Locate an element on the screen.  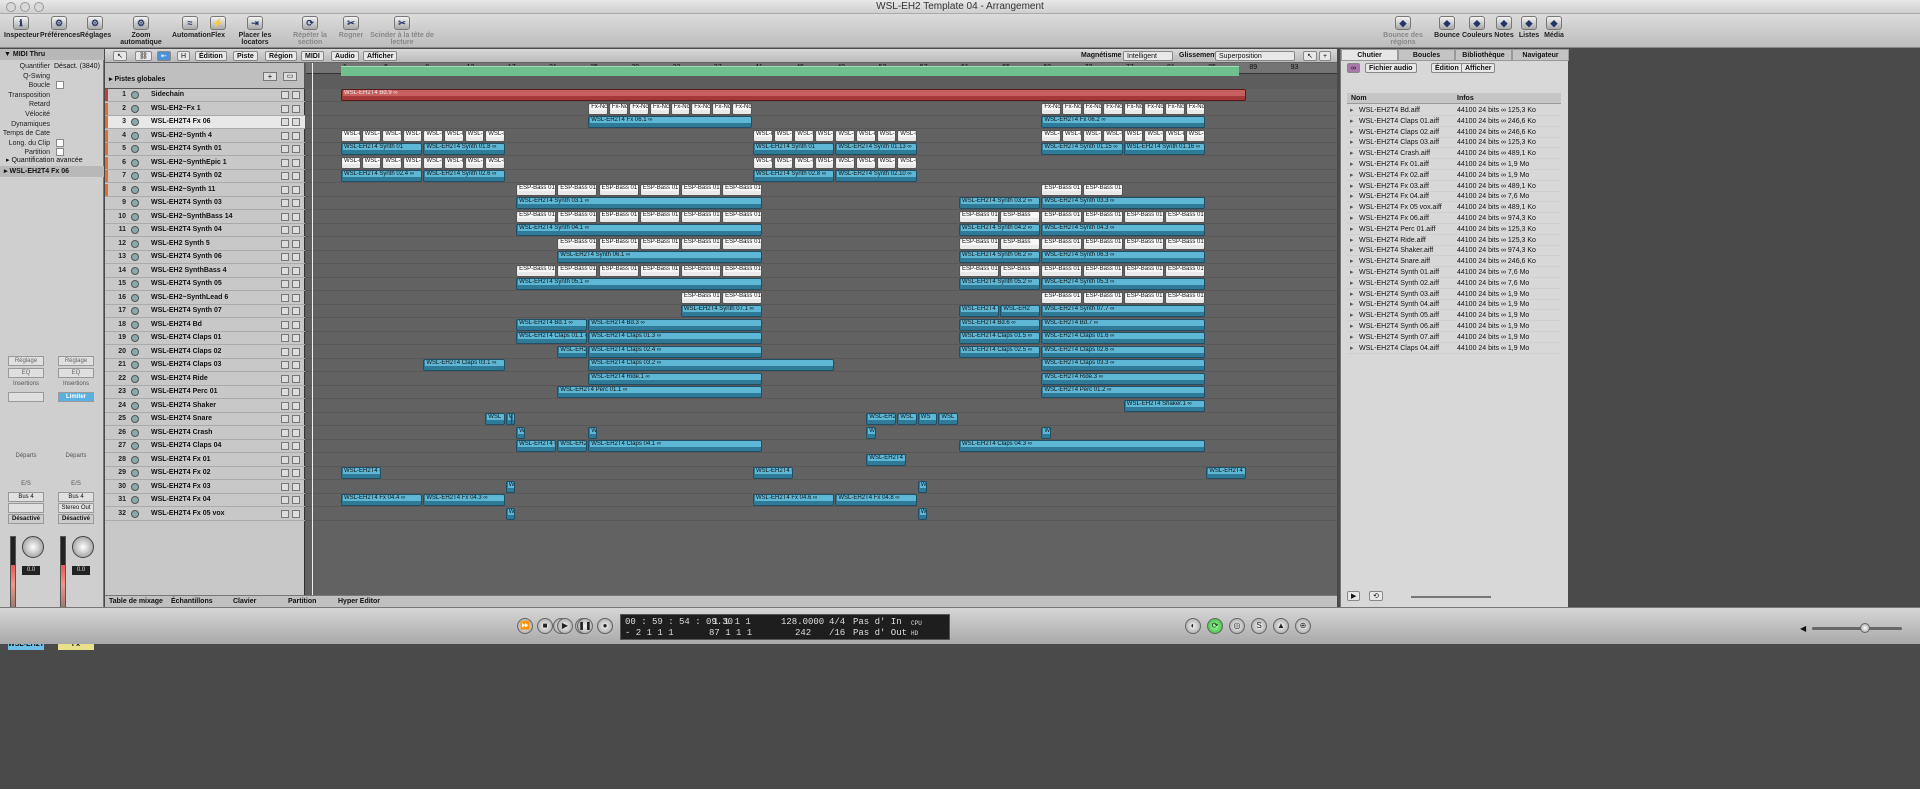
region: WSL-EH2T4 Synth 07.1 ∞ is located at coordinates (721, 311).